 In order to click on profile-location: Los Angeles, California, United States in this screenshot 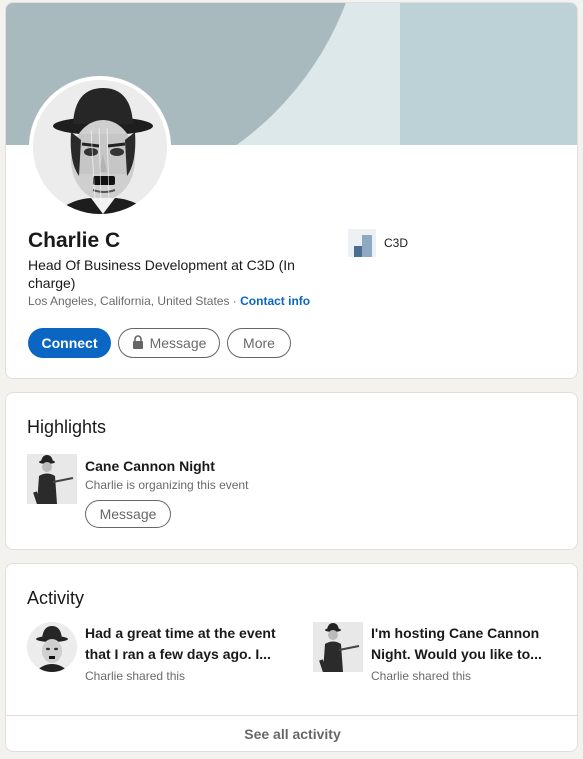, I will do `click(129, 301)`.